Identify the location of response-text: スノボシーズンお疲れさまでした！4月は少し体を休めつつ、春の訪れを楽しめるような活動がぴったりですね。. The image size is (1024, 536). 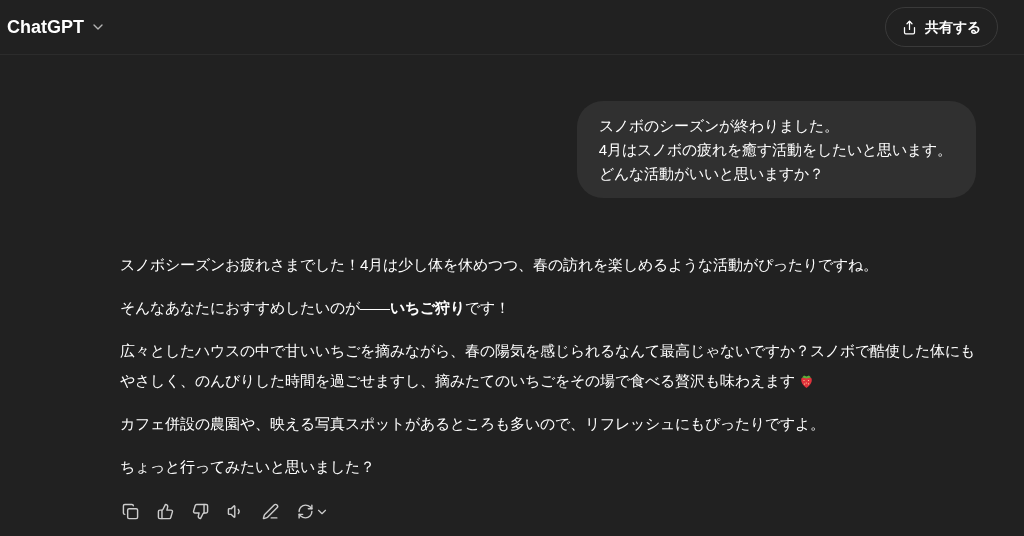
(499, 265).